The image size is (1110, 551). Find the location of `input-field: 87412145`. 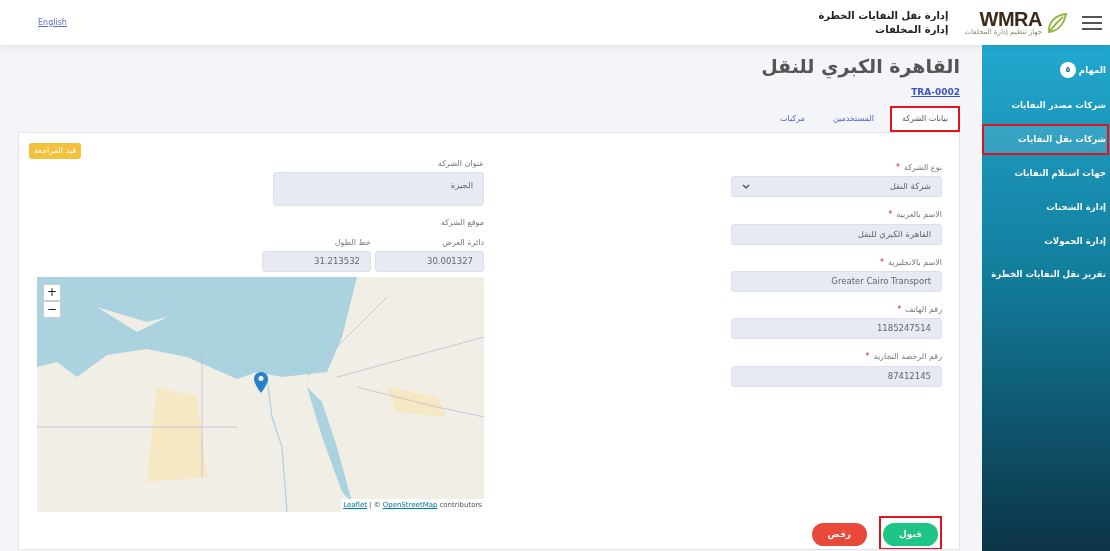

input-field: 87412145 is located at coordinates (836, 376).